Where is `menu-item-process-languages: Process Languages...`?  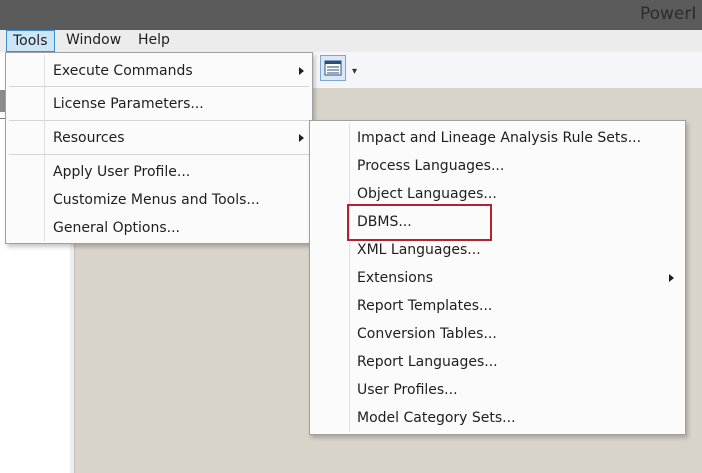
menu-item-process-languages: Process Languages... is located at coordinates (430, 166).